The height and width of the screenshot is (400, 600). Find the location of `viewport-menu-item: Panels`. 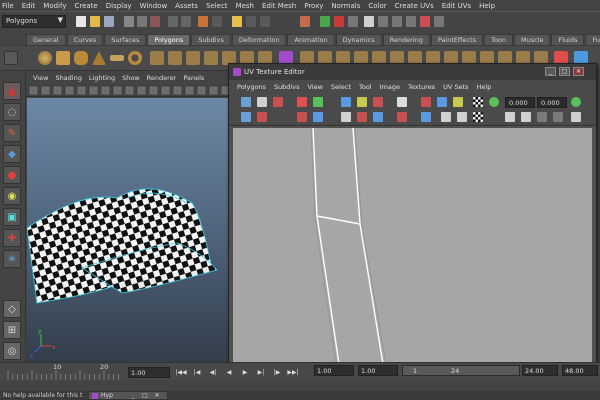

viewport-menu-item: Panels is located at coordinates (193, 78).